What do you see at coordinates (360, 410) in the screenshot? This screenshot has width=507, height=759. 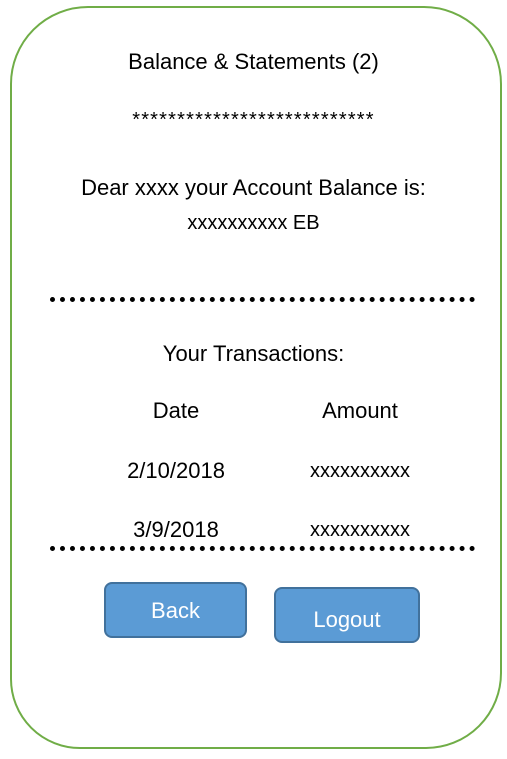 I see `amount-column-header: Amount` at bounding box center [360, 410].